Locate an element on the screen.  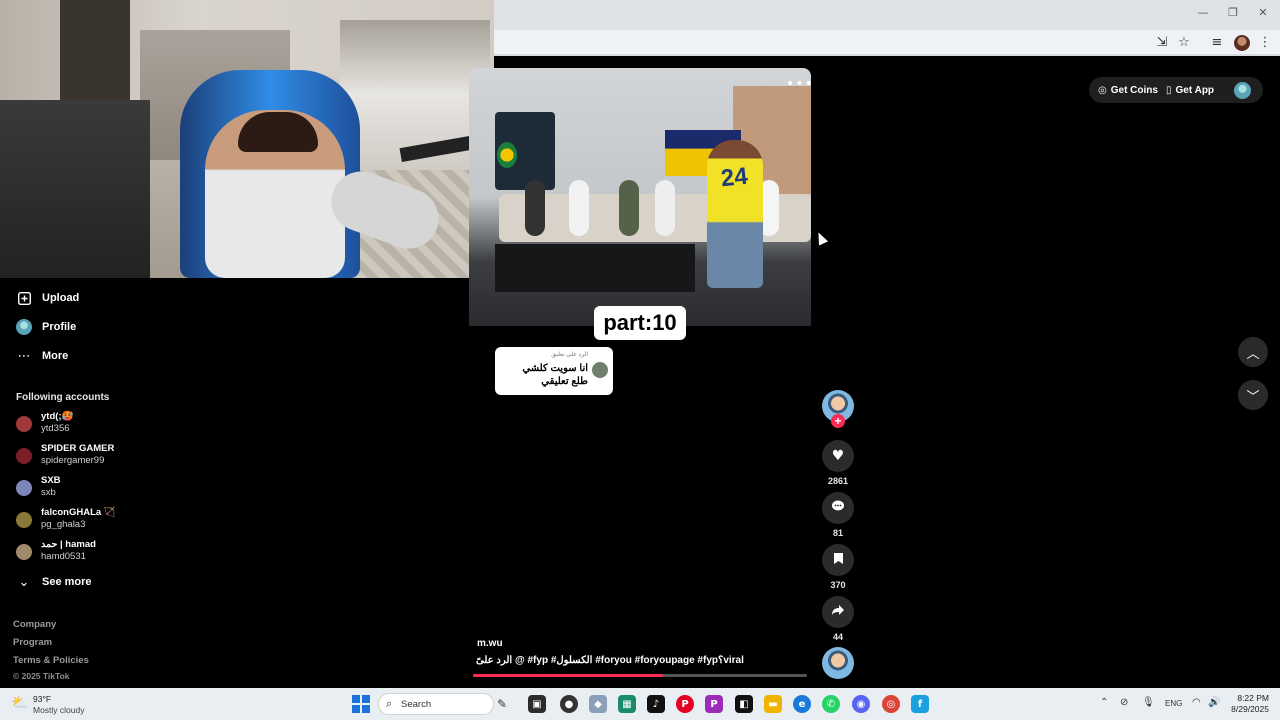
music-disc-avatar is located at coordinates (838, 663).